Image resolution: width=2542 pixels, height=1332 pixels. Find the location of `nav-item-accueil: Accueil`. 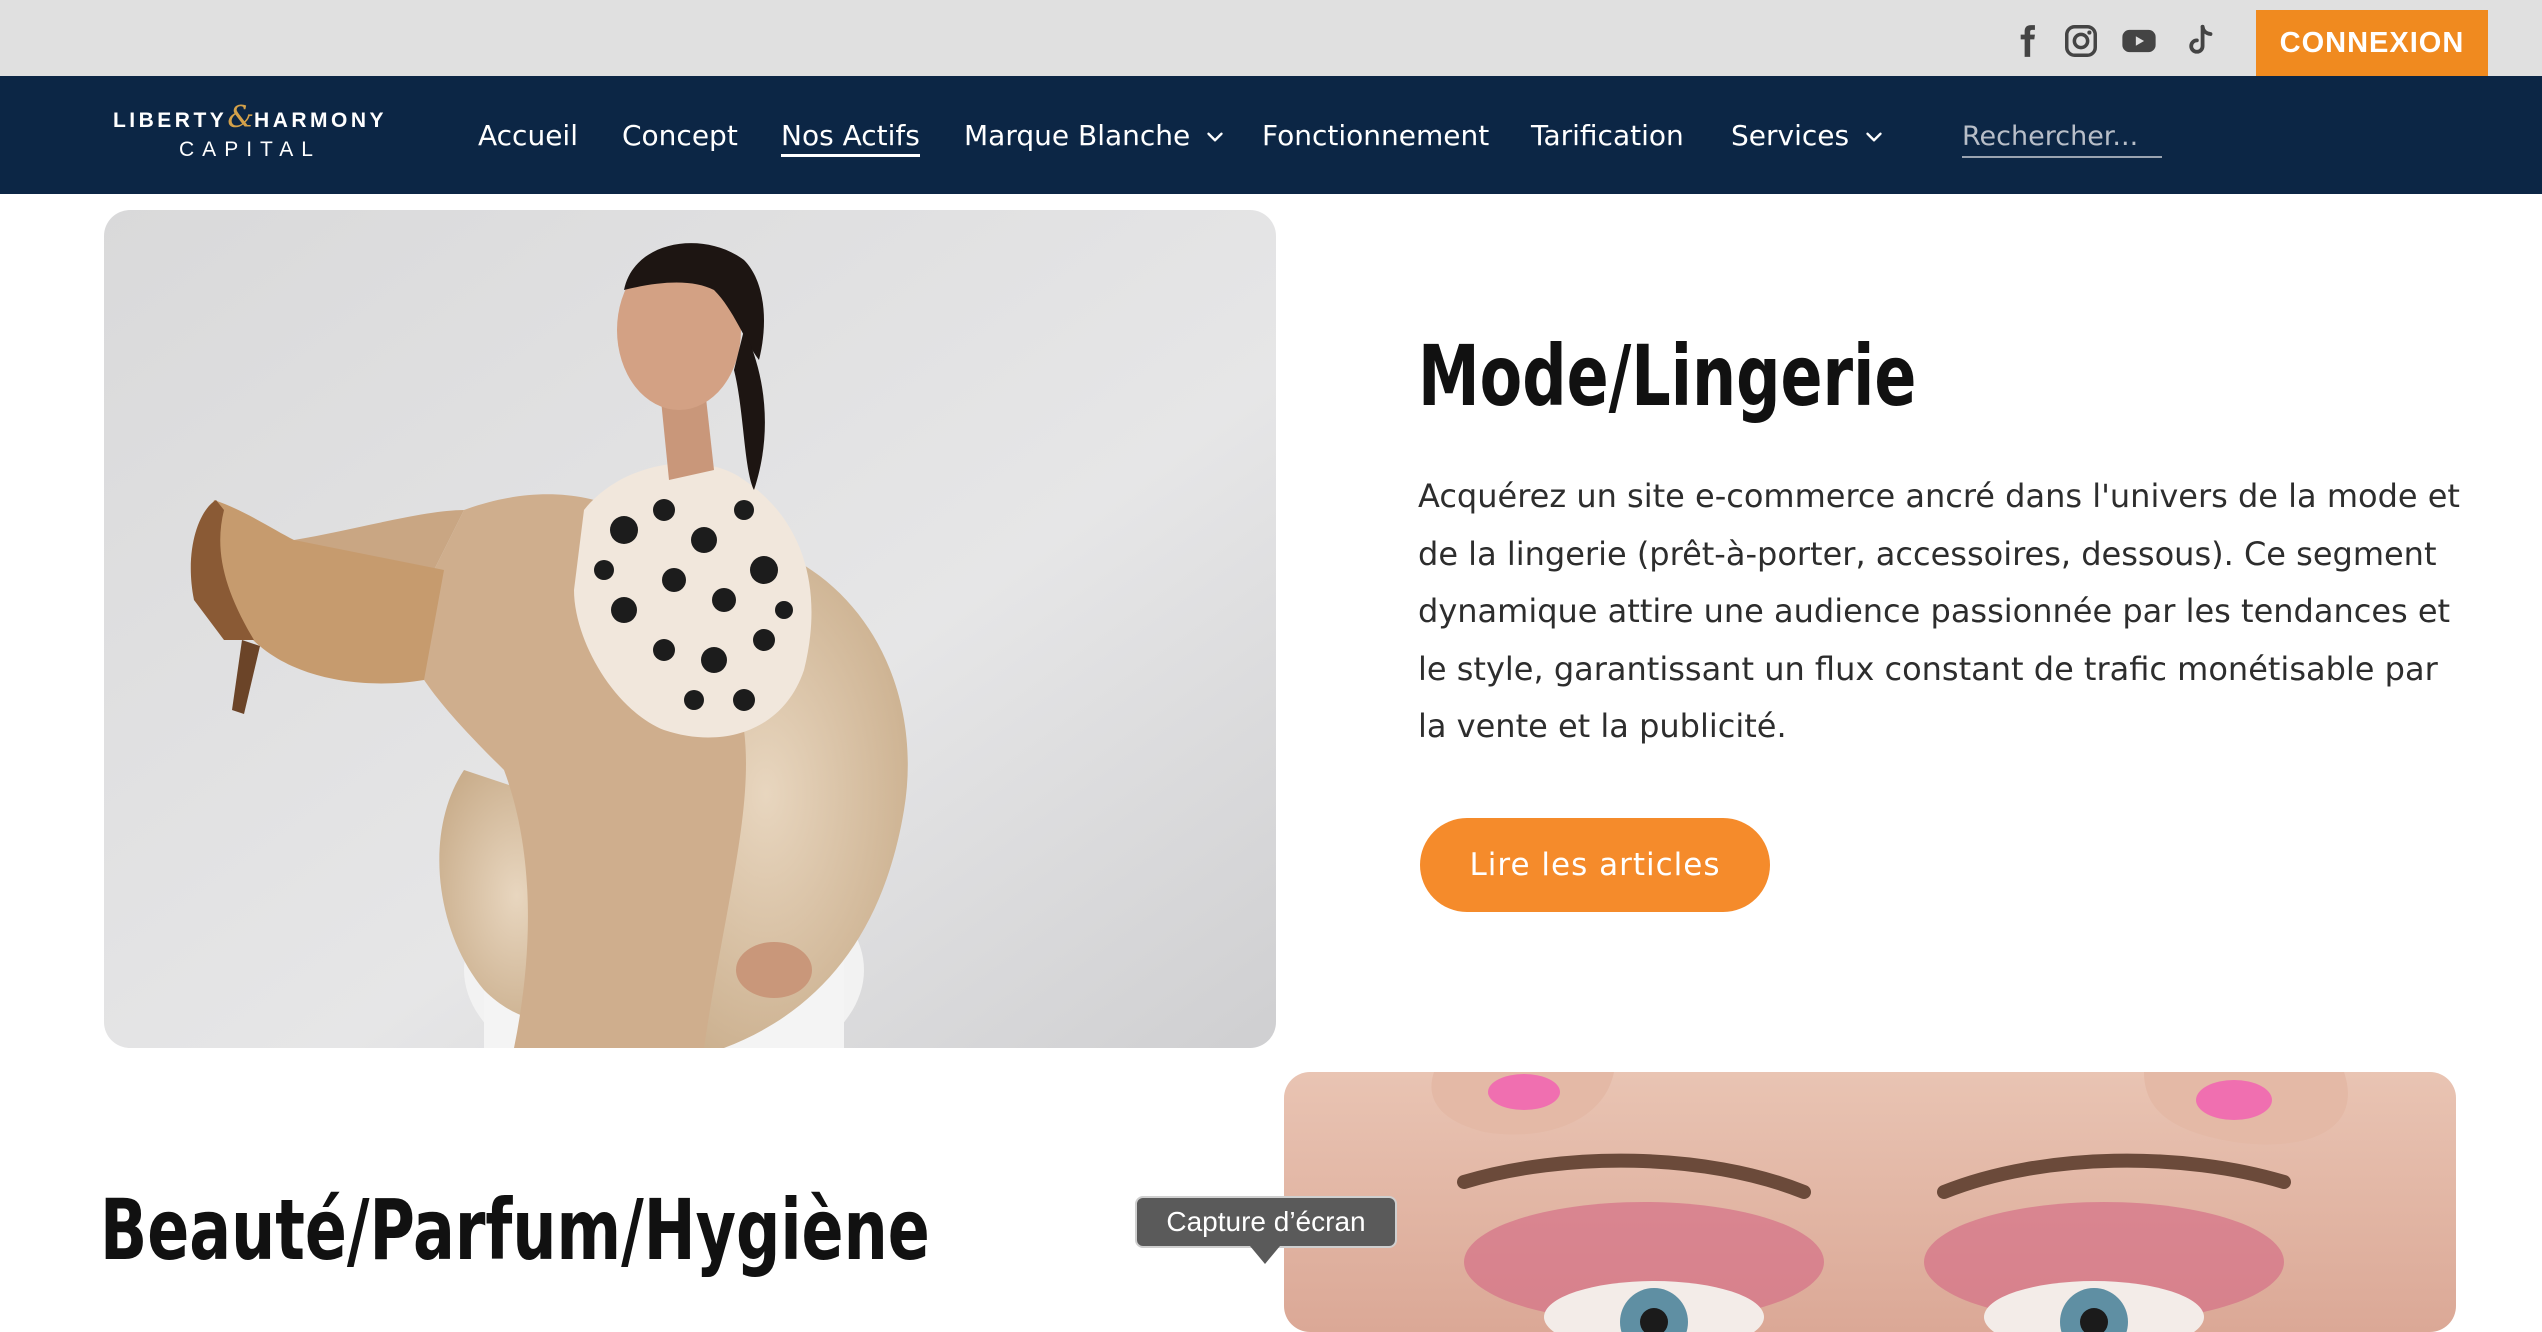

nav-item-accueil: Accueil is located at coordinates (528, 136).